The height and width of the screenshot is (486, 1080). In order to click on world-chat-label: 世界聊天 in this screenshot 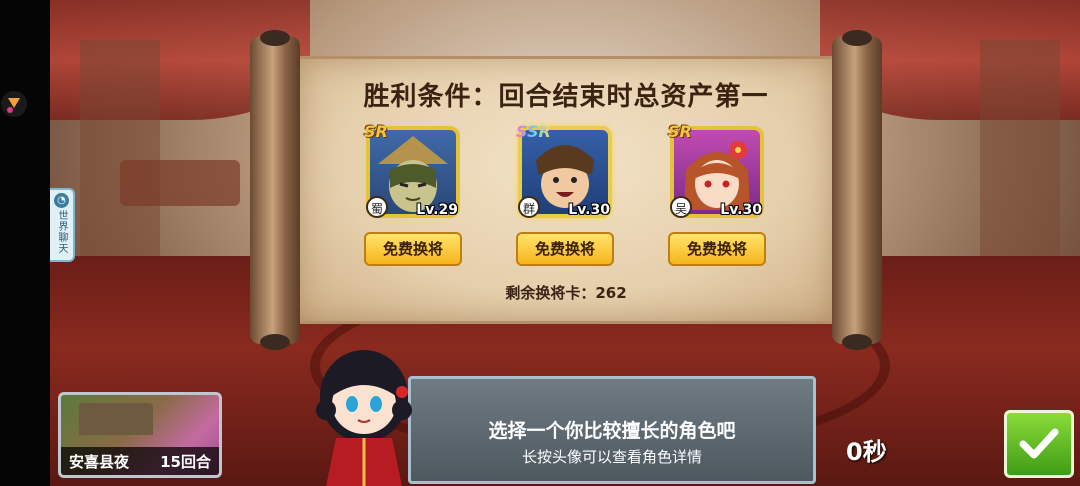, I will do `click(61, 232)`.